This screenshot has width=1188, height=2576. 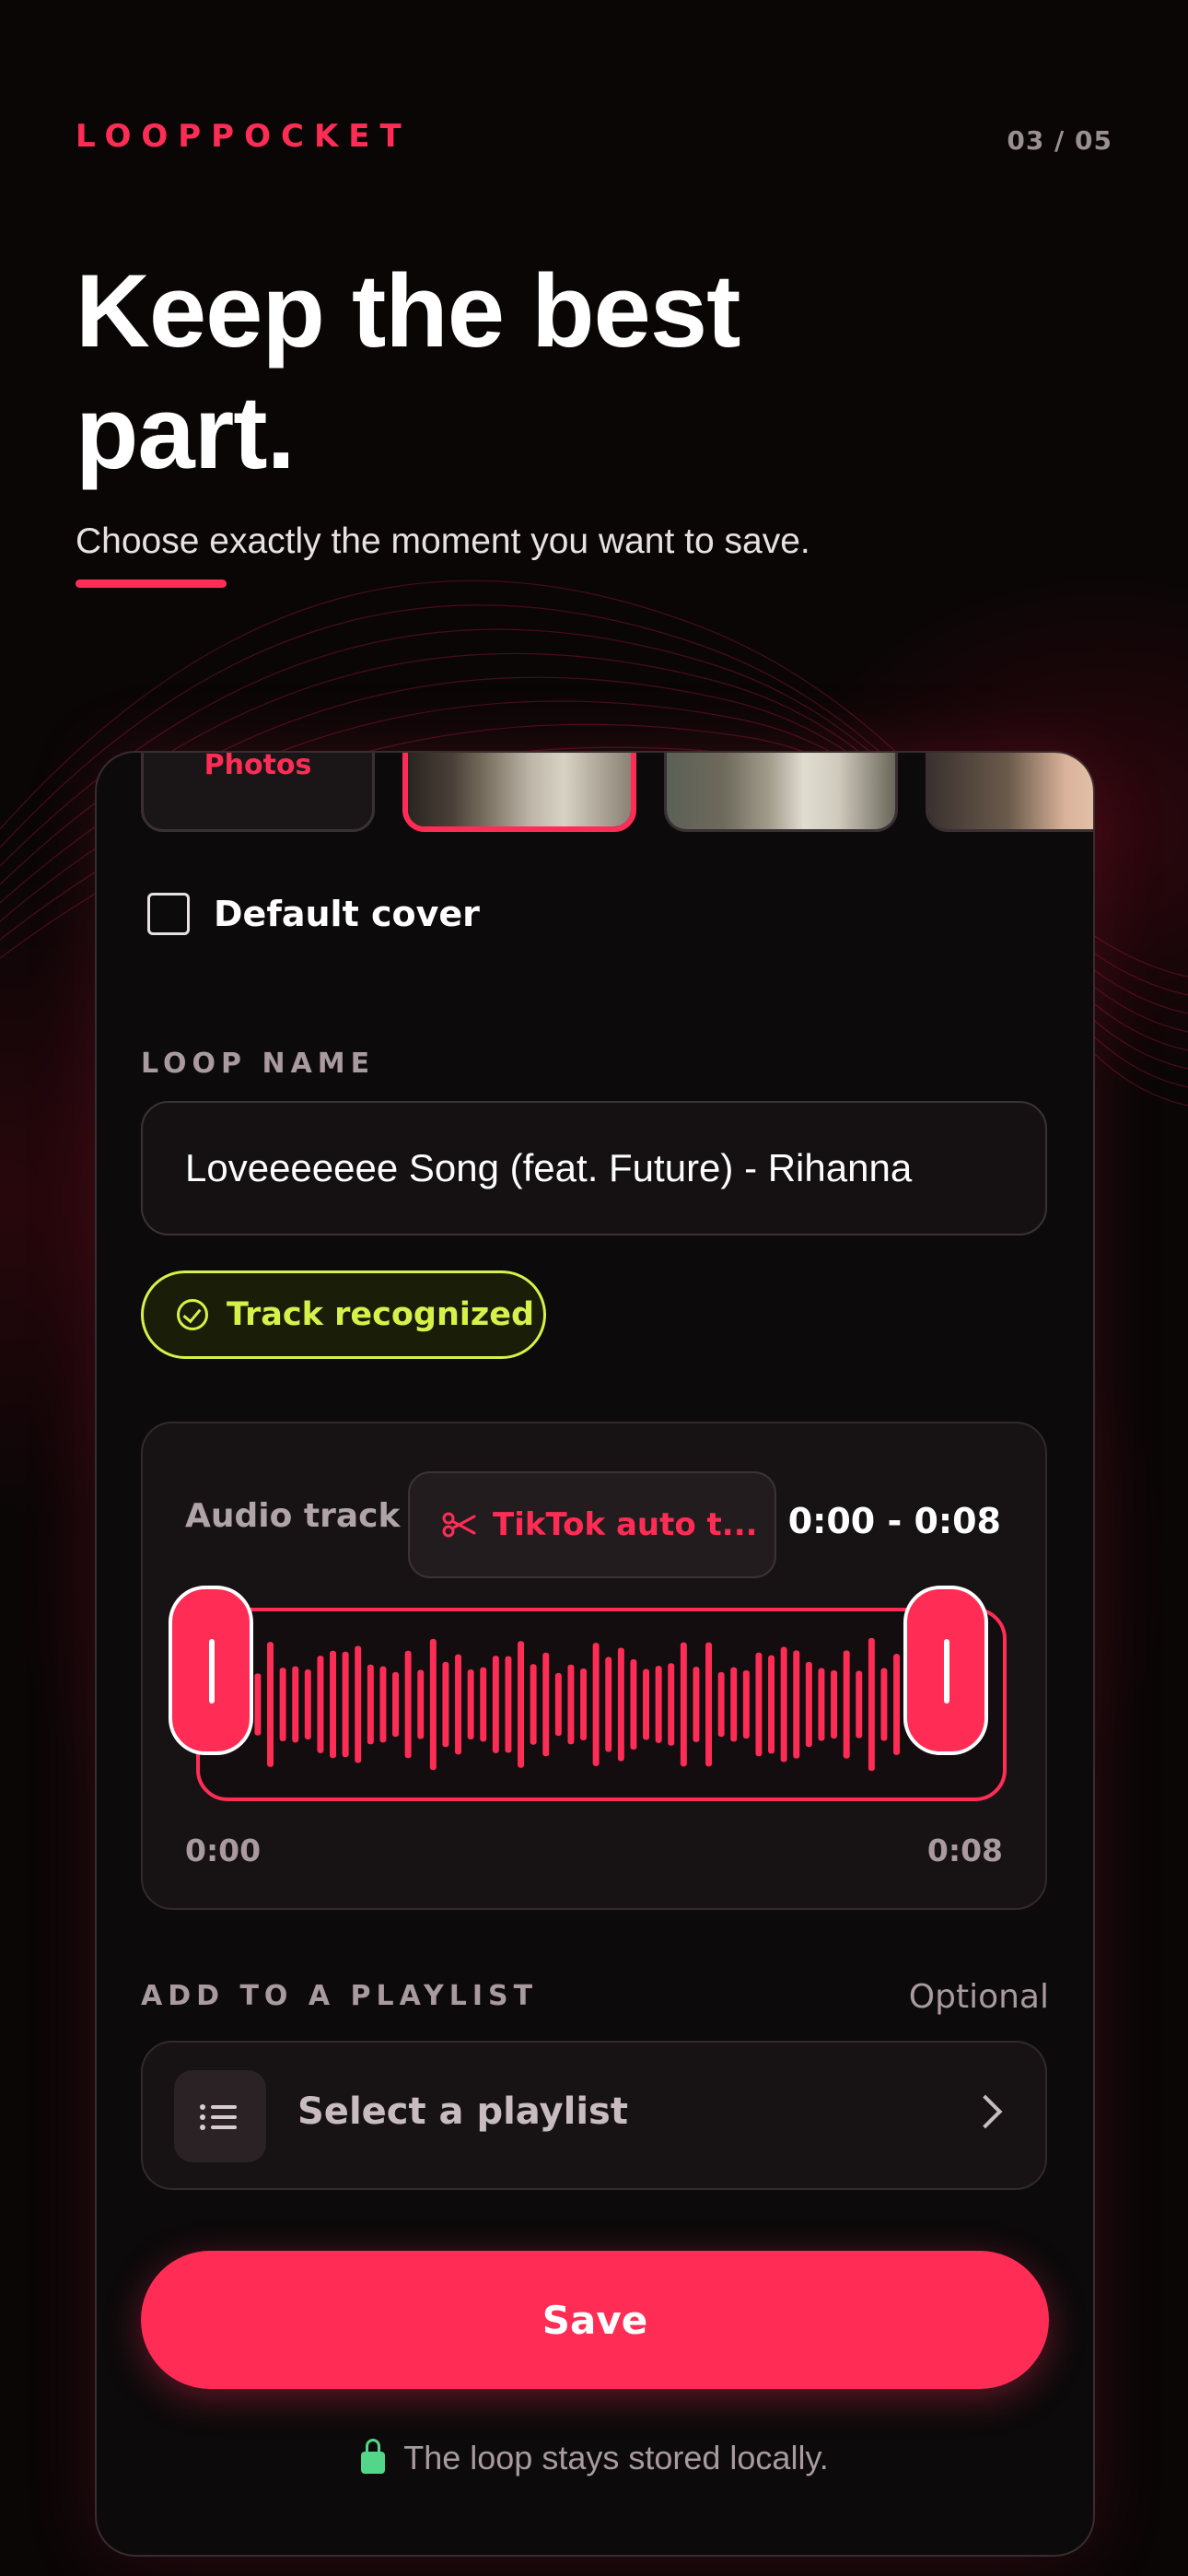 What do you see at coordinates (459, 1525) in the screenshot?
I see `scissors-icon` at bounding box center [459, 1525].